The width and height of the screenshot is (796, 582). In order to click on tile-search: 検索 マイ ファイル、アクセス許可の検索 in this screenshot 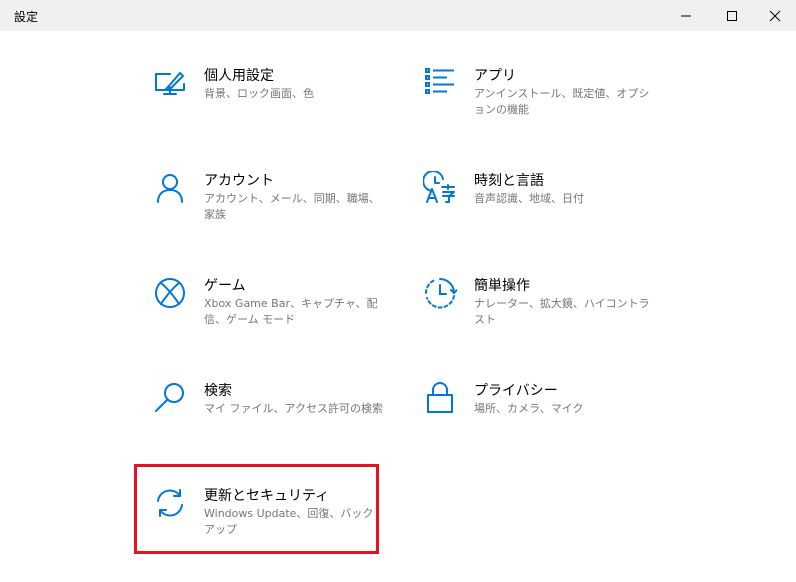, I will do `click(270, 423)`.